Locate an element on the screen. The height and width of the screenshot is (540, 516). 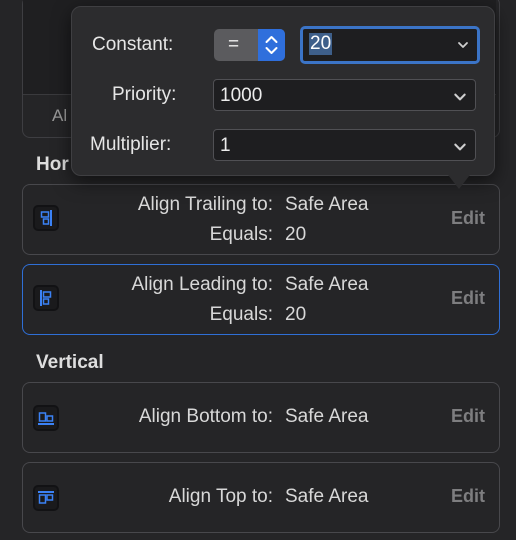
constraint-card-align-top: Align Top to: Safe Area Edit is located at coordinates (261, 497).